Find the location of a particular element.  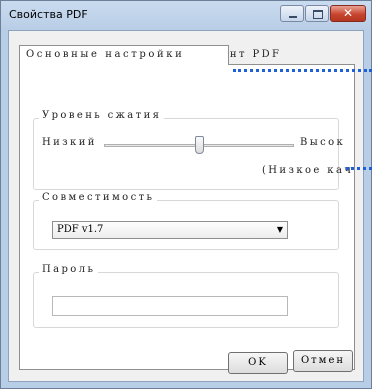

compression-level-text: (Низкое кач is located at coordinates (308, 170).